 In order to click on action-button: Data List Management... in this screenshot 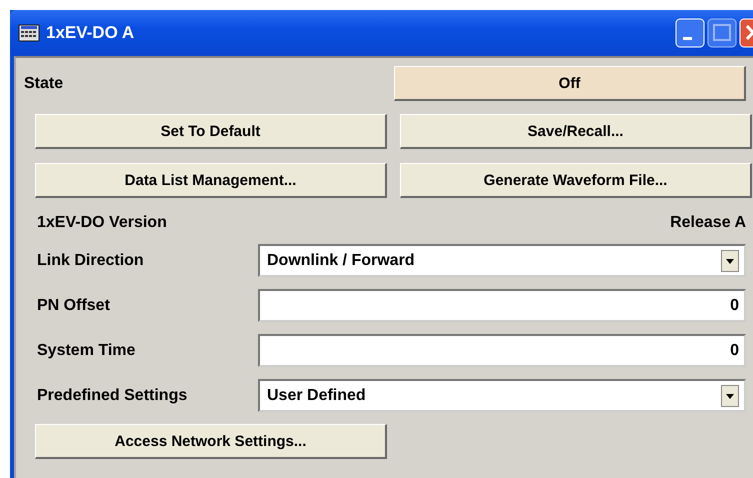, I will do `click(211, 180)`.